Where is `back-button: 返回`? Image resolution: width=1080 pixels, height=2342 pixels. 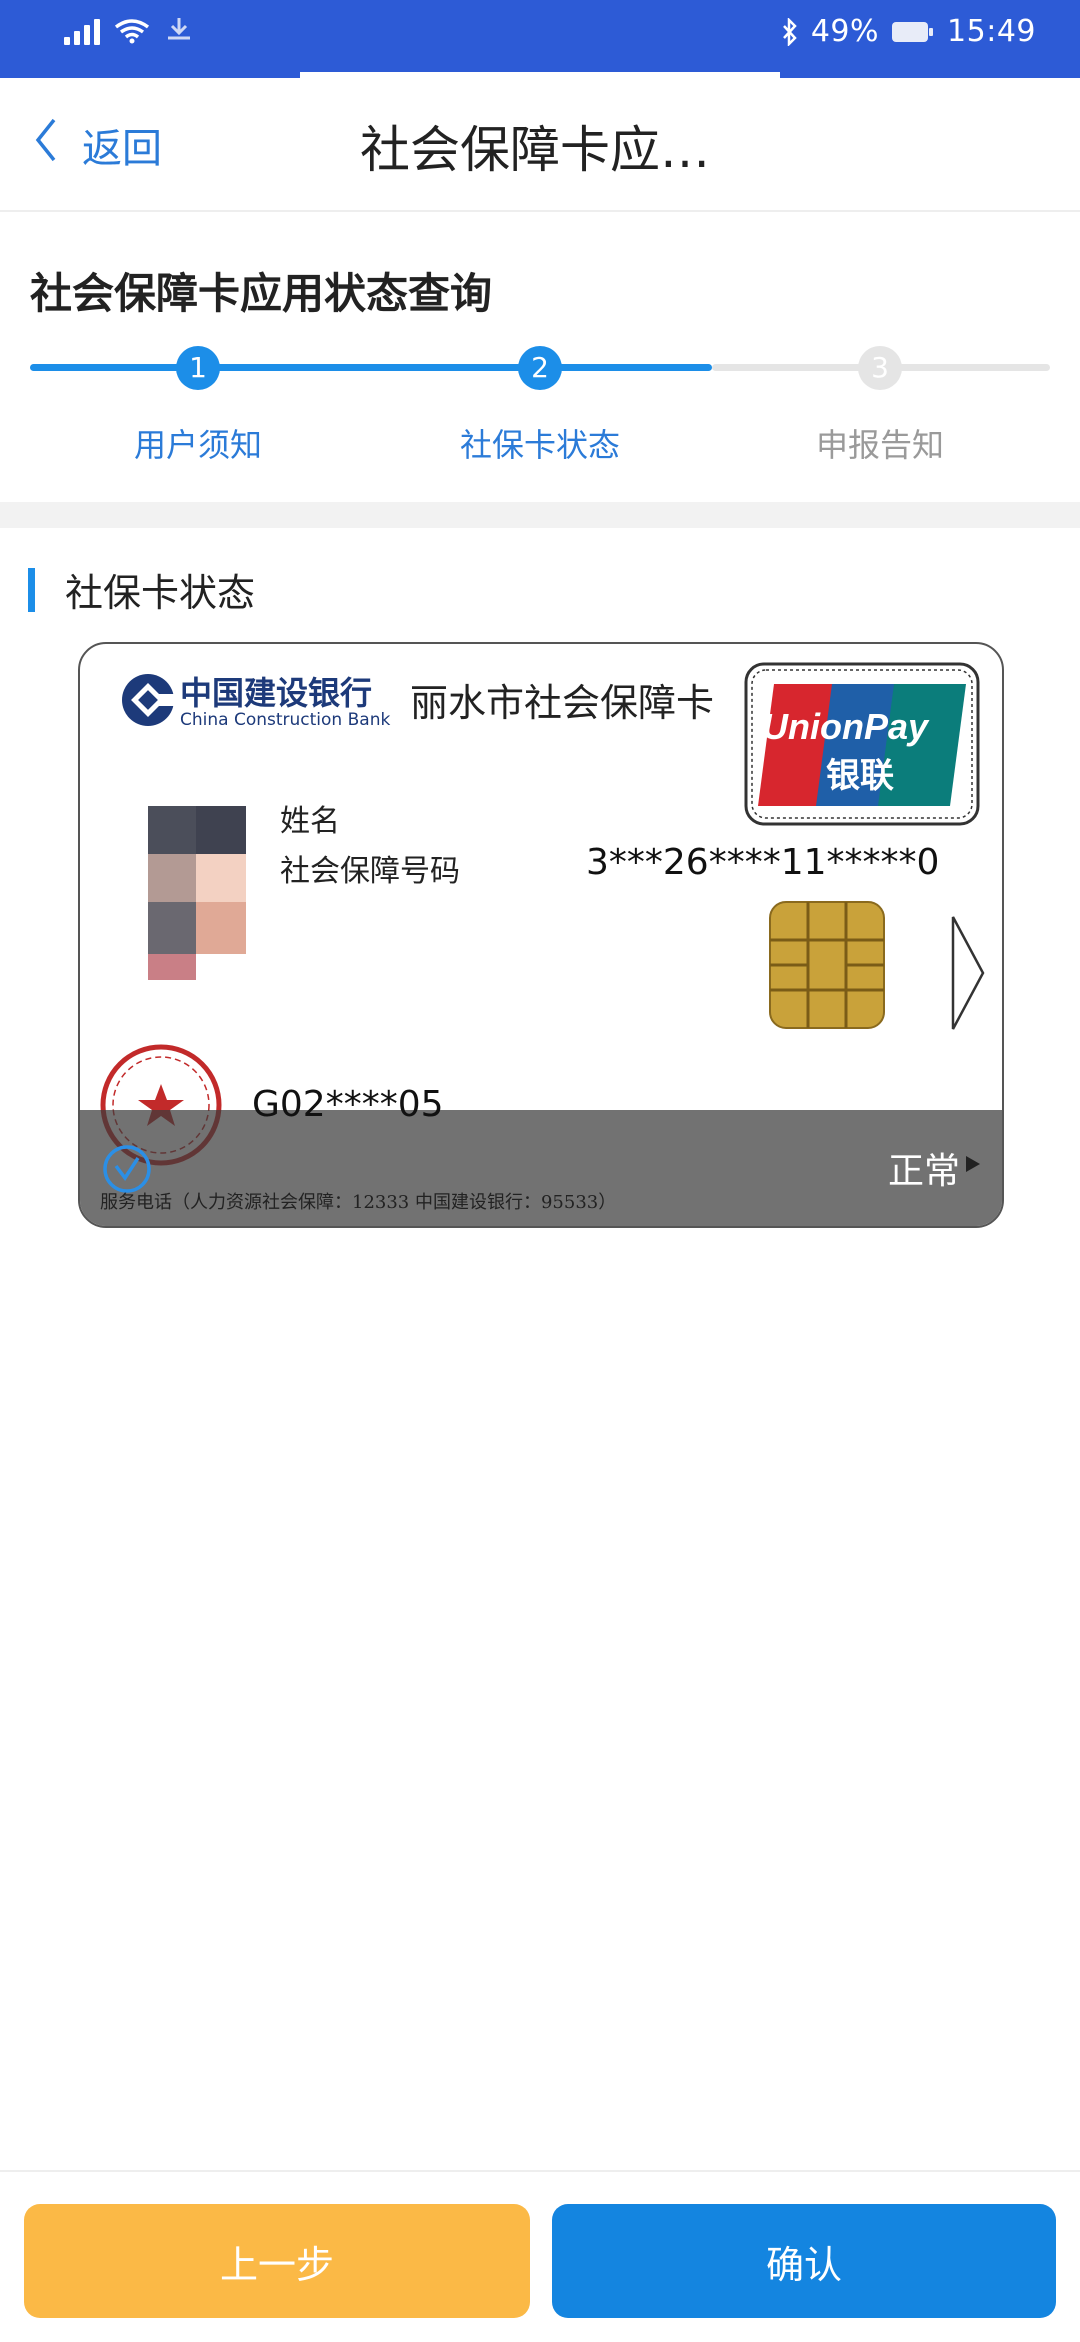 back-button: 返回 is located at coordinates (98, 145).